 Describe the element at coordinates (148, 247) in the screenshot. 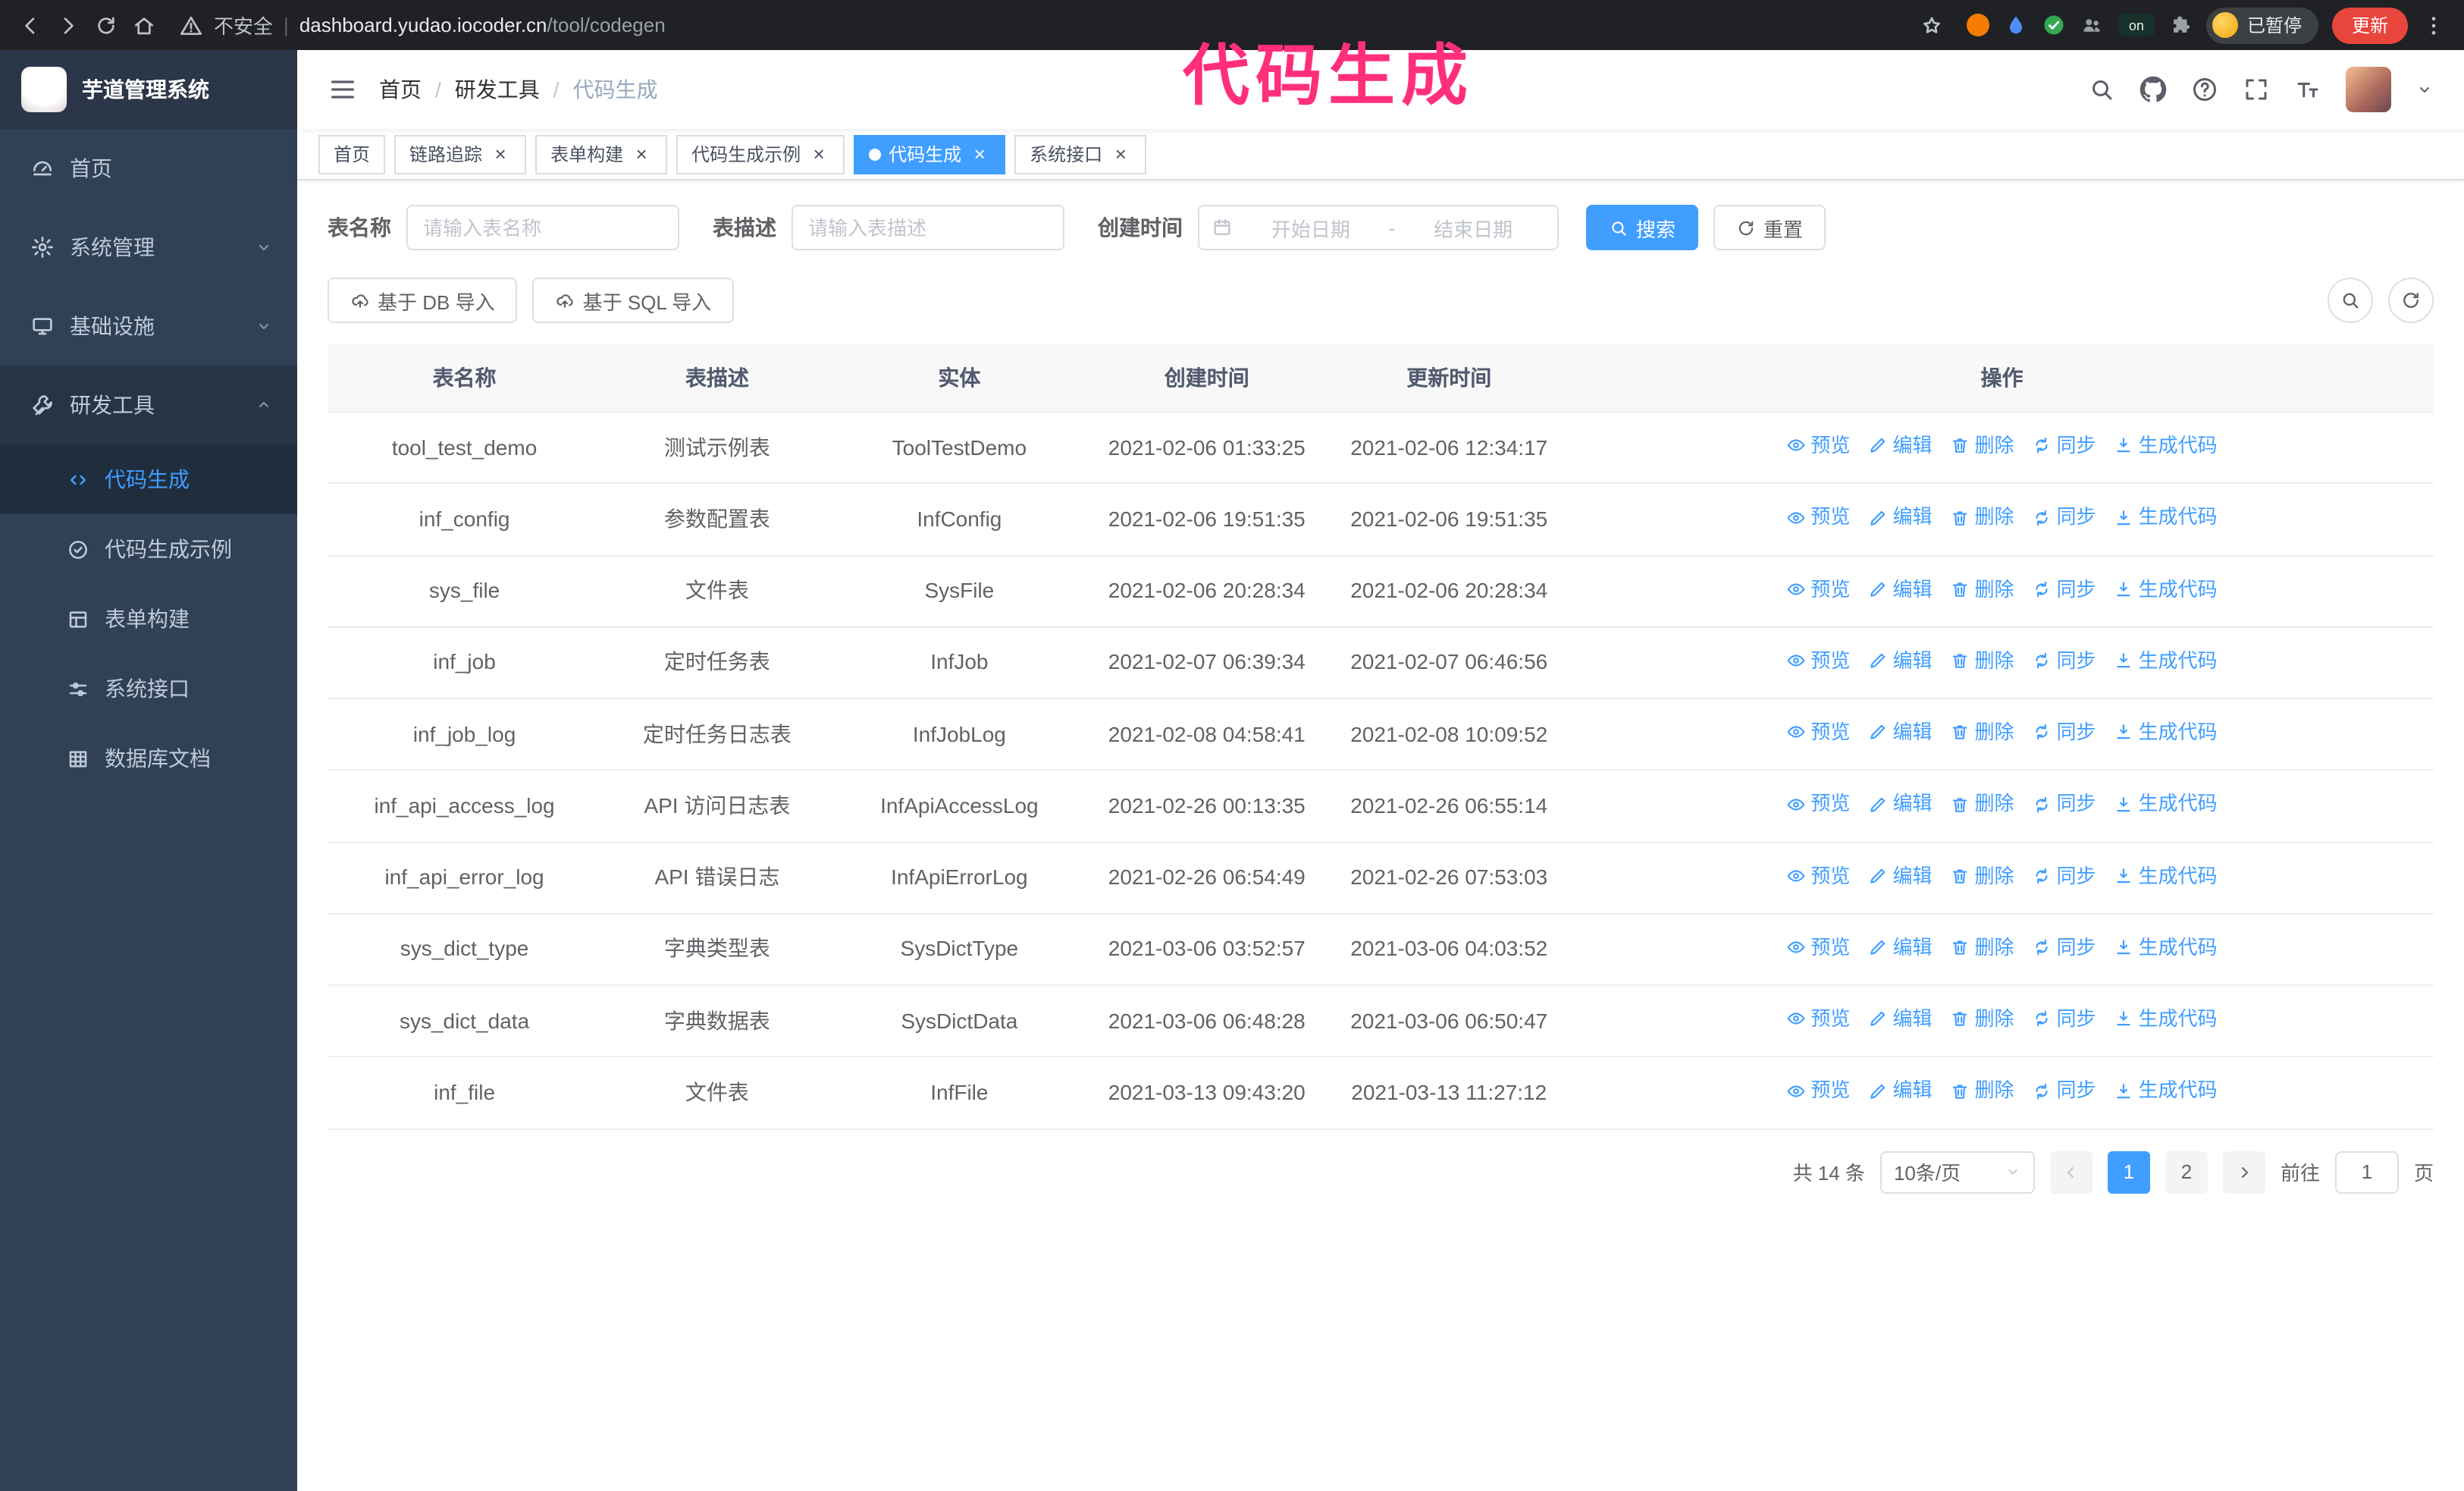

I see `sidebar-item-system: 系统管理` at that location.